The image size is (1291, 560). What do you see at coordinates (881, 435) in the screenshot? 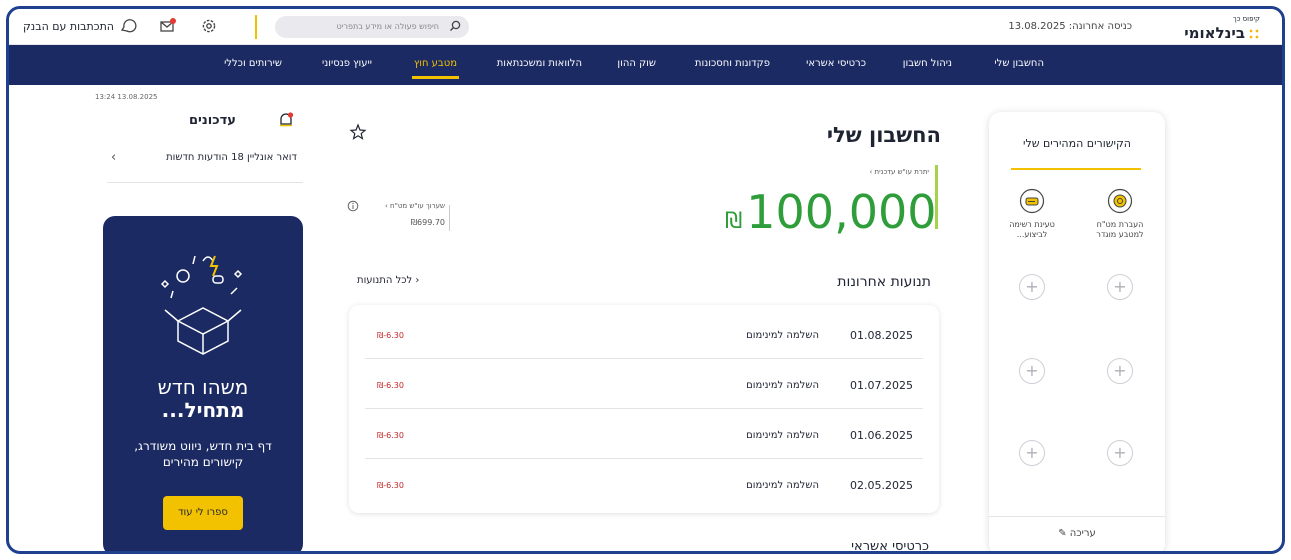
I see `transaction-date: 01.06.2025` at bounding box center [881, 435].